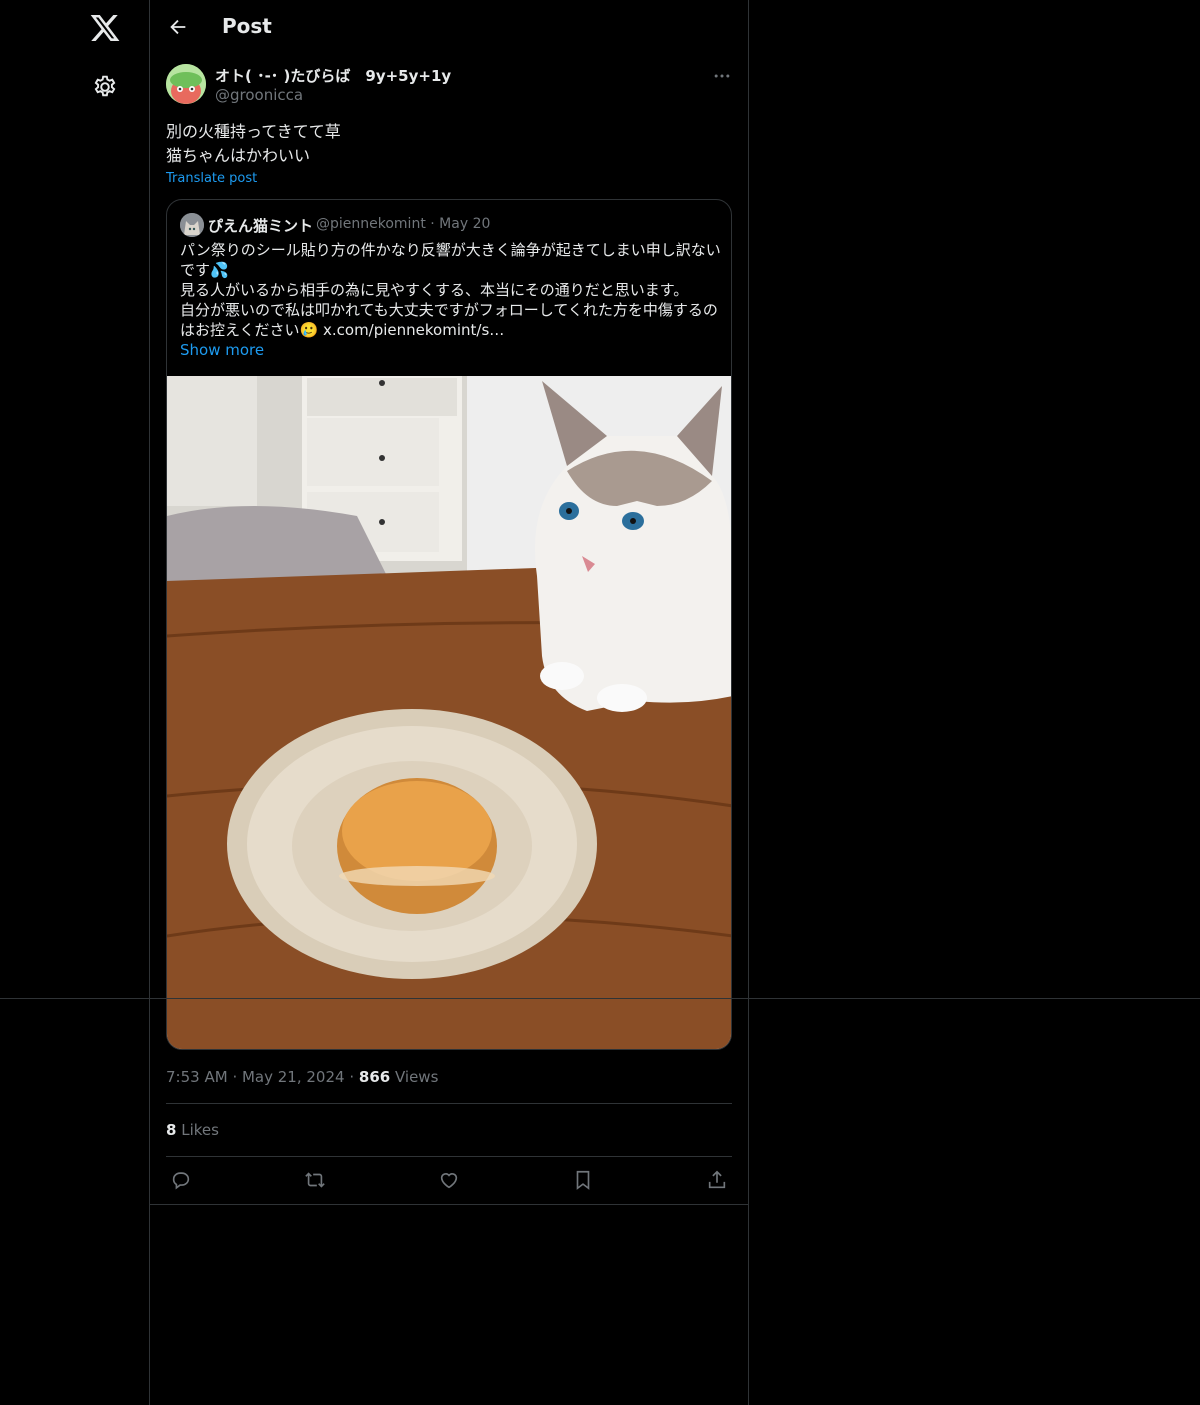 This screenshot has width=1200, height=1405. What do you see at coordinates (75, 702) in the screenshot?
I see `left-navigation` at bounding box center [75, 702].